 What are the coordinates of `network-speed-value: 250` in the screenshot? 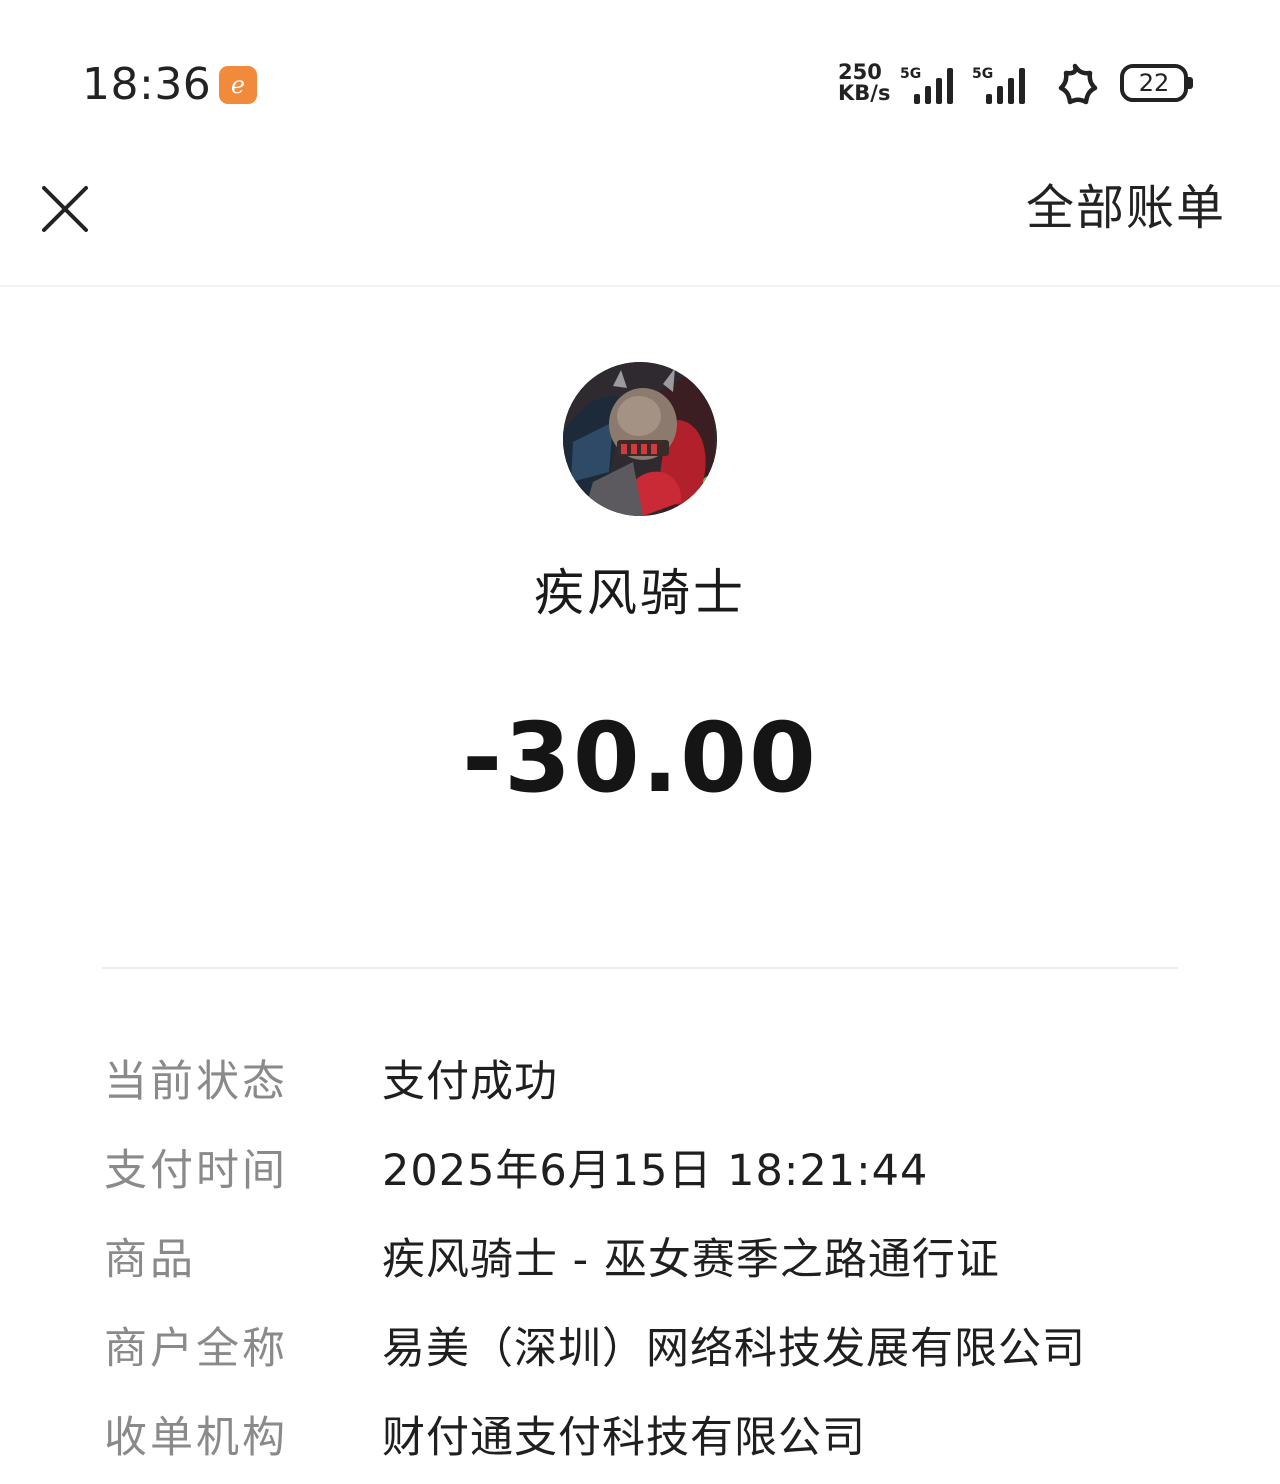 It's located at (860, 72).